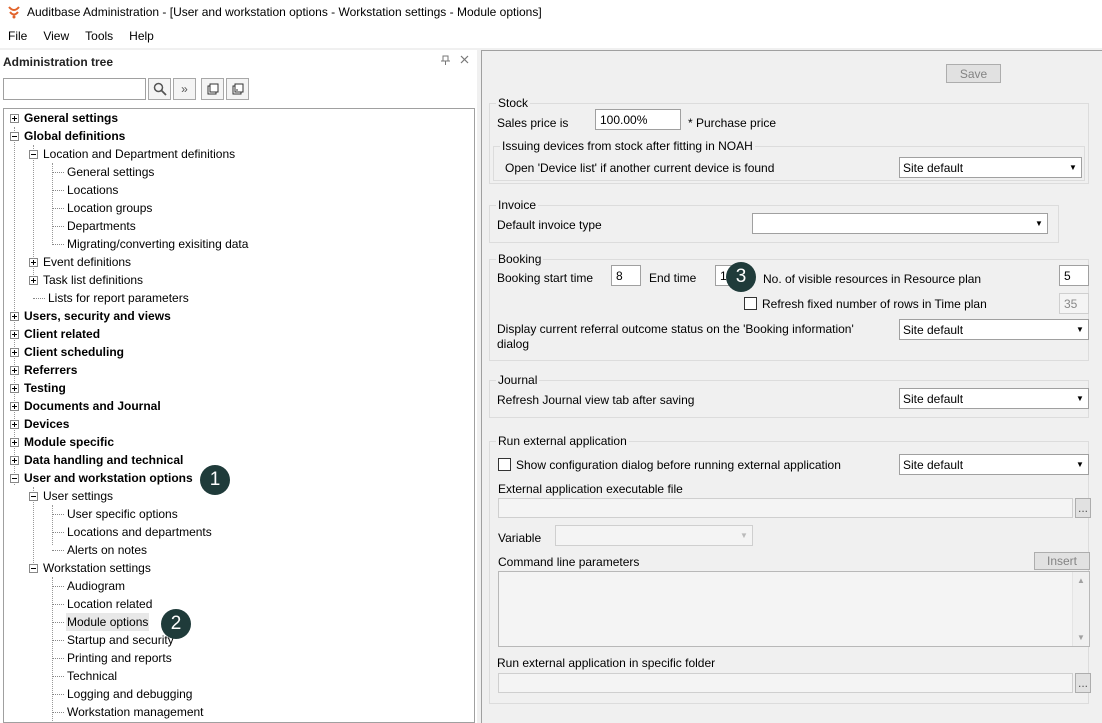 This screenshot has height=723, width=1102. What do you see at coordinates (101, 622) in the screenshot?
I see `tree-item-module-options: Module options` at bounding box center [101, 622].